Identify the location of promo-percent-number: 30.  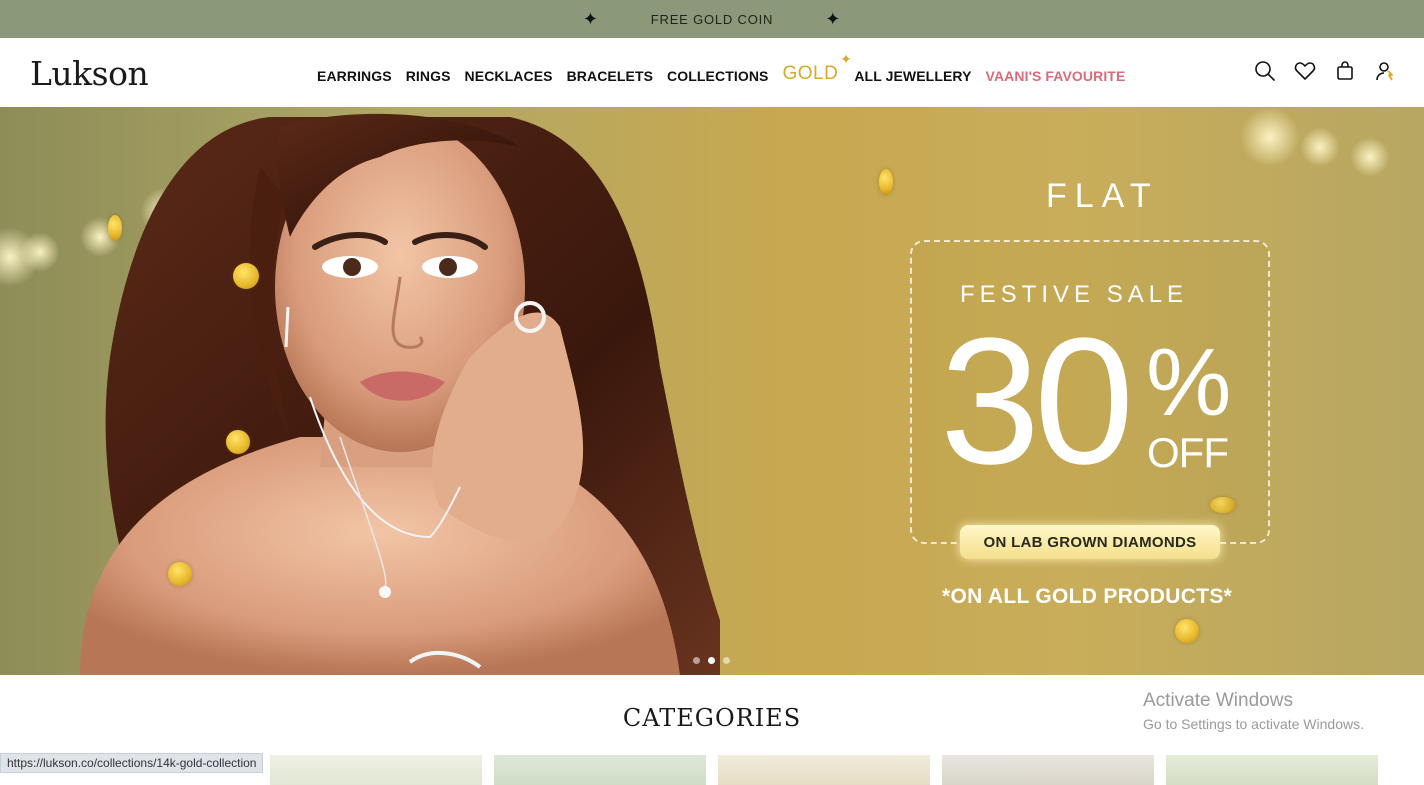
(1037, 401).